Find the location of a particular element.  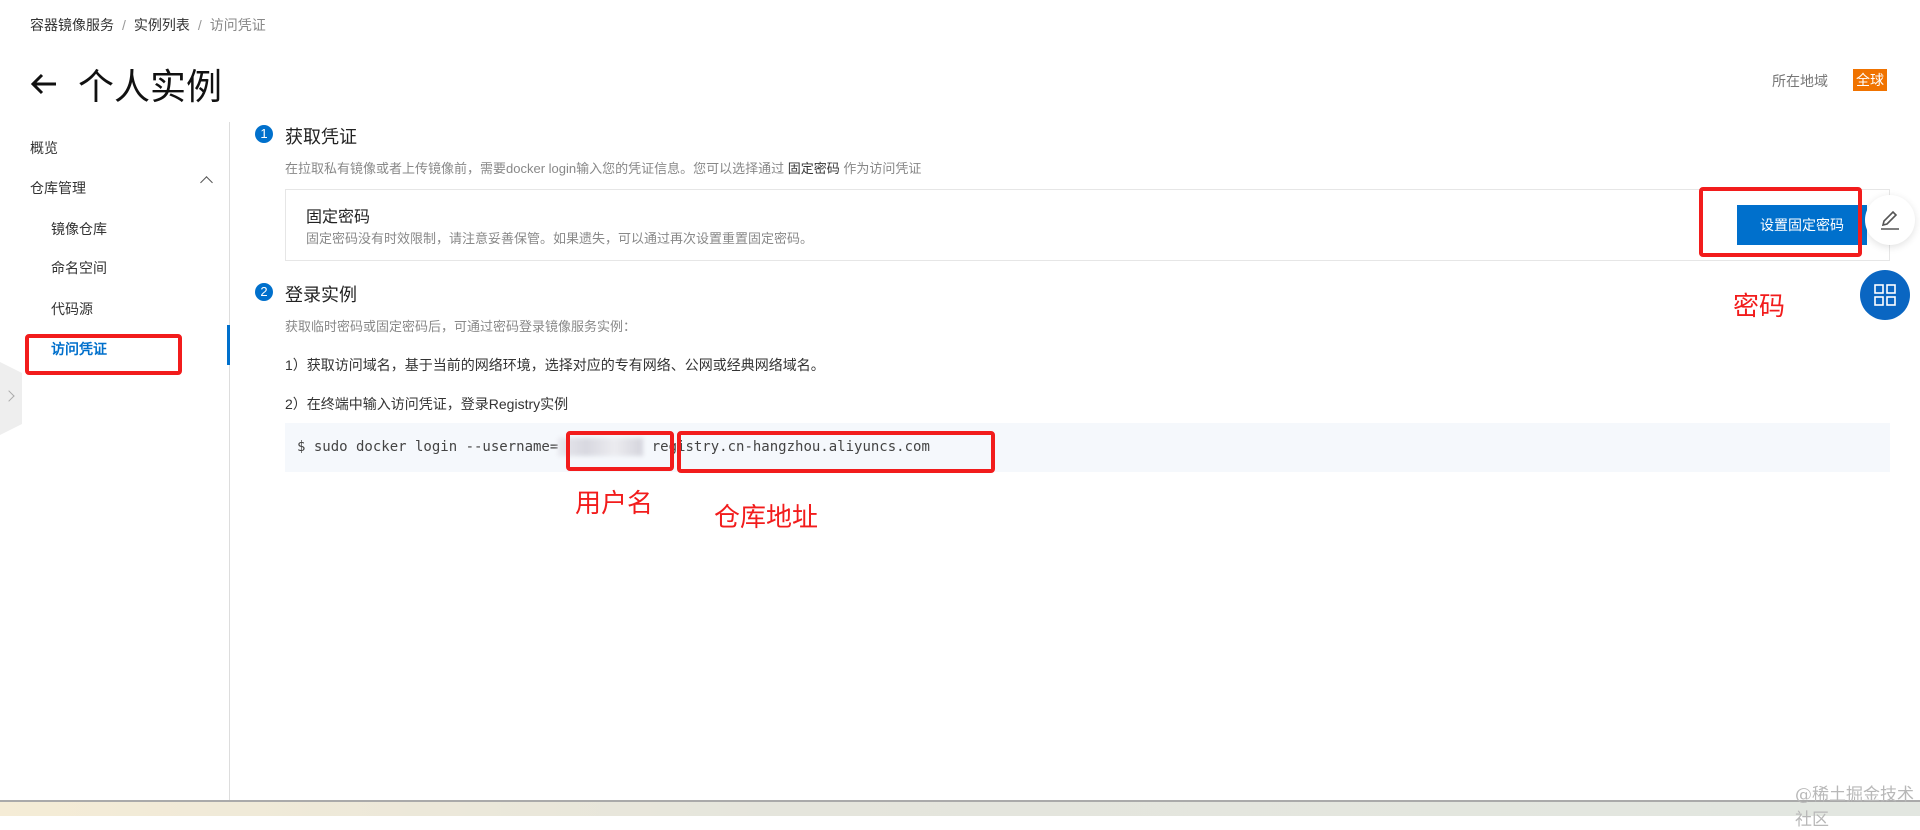

chevron-right-icon is located at coordinates (9, 396).